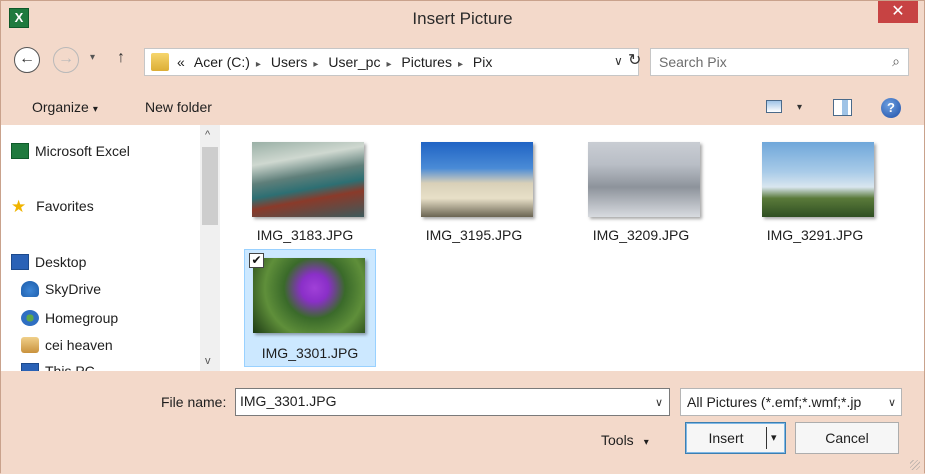 This screenshot has height=474, width=925. Describe the element at coordinates (634, 60) in the screenshot. I see `refresh-icon: ↻` at that location.